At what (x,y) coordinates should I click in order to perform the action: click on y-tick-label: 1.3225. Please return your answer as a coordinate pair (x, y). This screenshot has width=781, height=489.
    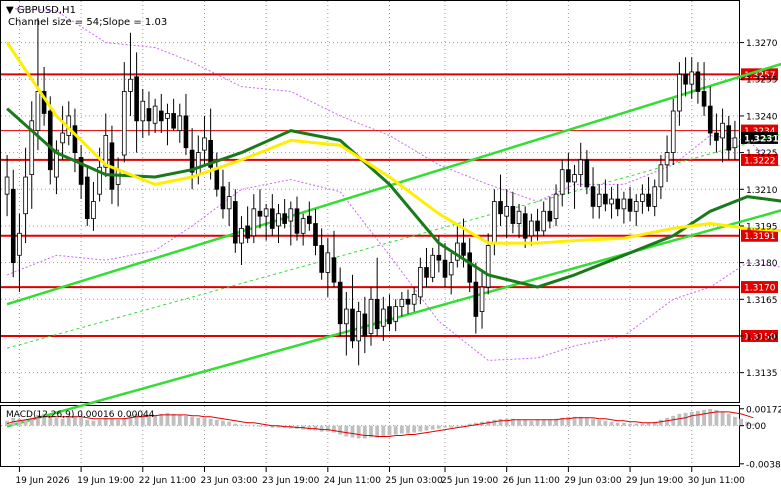
    Looking at the image, I should click on (762, 154).